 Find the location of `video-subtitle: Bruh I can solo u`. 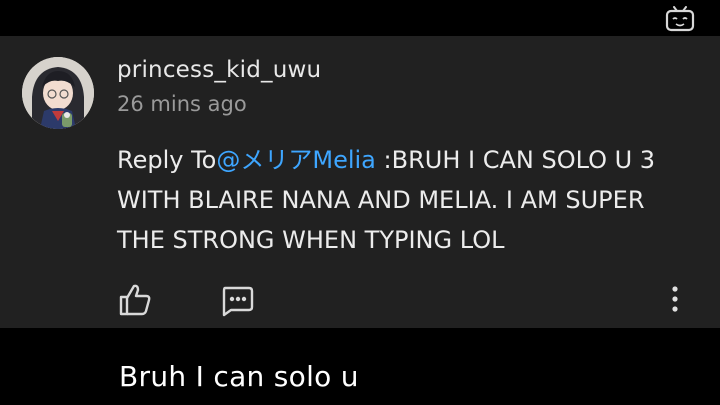

video-subtitle: Bruh I can solo u is located at coordinates (239, 376).